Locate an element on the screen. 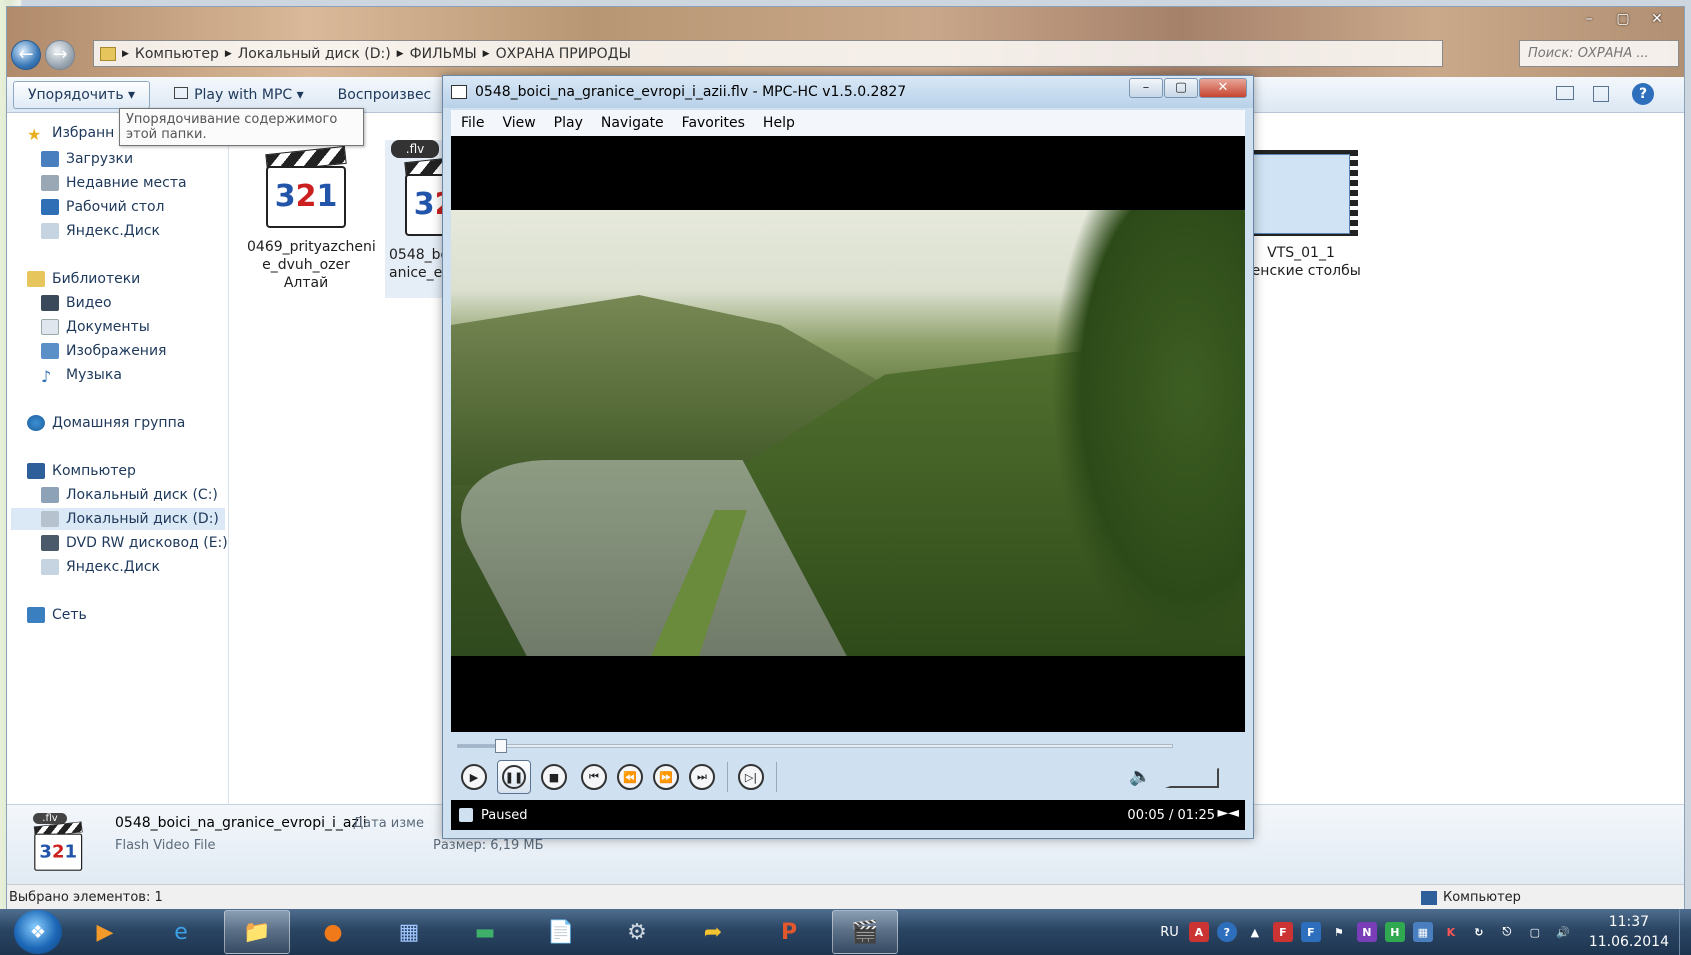 The image size is (1691, 955). sidebar-item-disk-c: Локальный диск (C:) is located at coordinates (129, 495).